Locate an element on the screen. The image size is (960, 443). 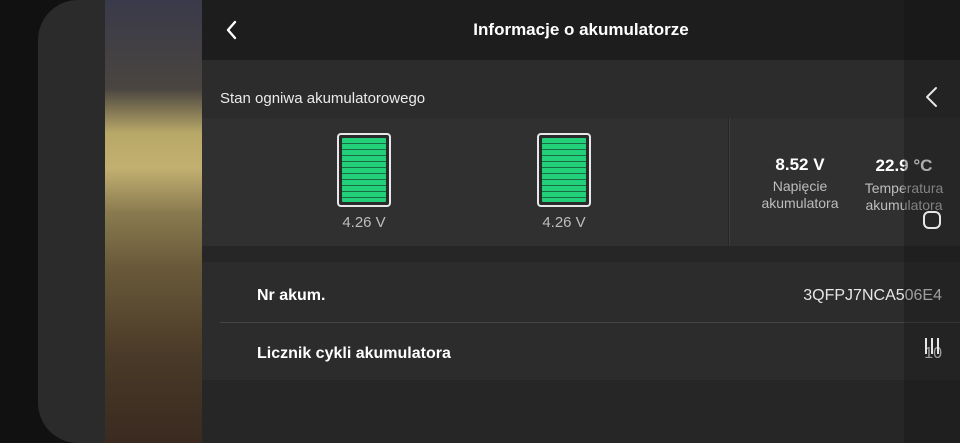
label-line: akumulatora is located at coordinates (800, 203).